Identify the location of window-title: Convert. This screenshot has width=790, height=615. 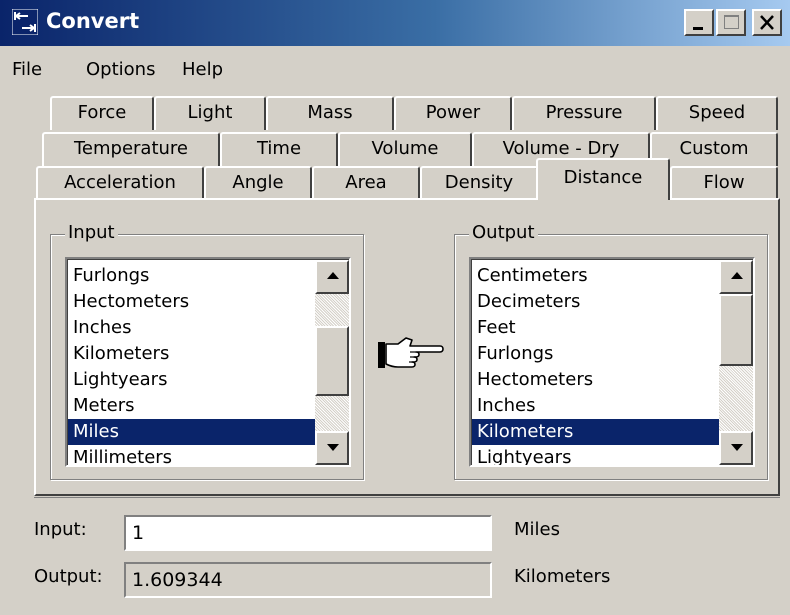
(93, 21).